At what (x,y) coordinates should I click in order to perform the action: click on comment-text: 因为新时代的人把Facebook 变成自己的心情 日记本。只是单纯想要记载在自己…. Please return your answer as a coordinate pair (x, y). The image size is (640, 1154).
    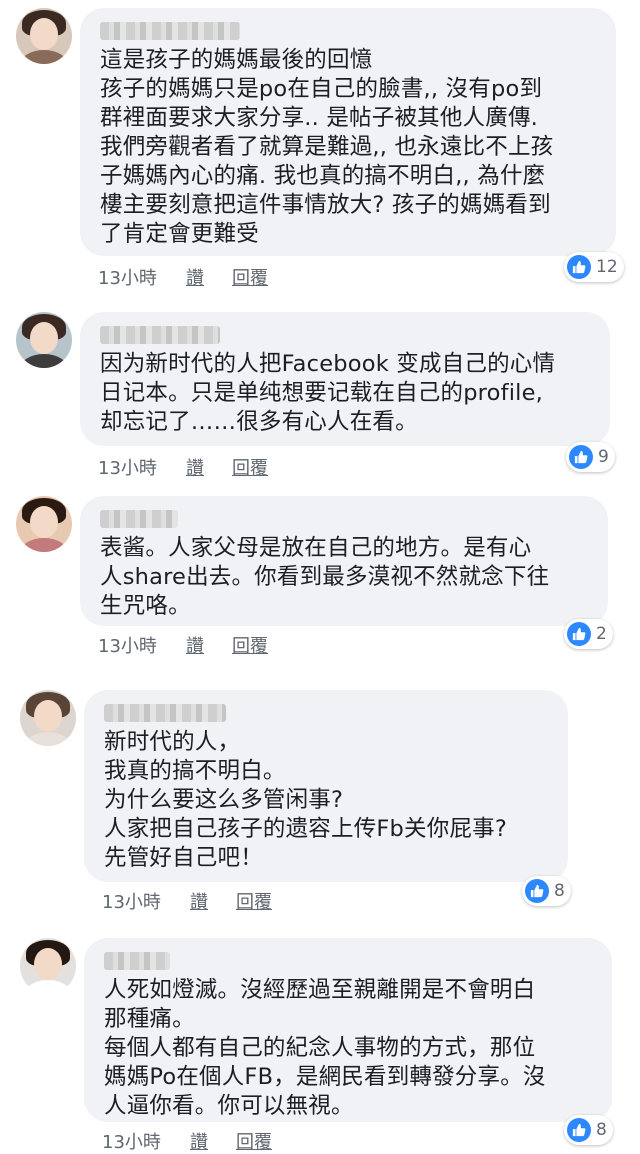
    Looking at the image, I should click on (328, 393).